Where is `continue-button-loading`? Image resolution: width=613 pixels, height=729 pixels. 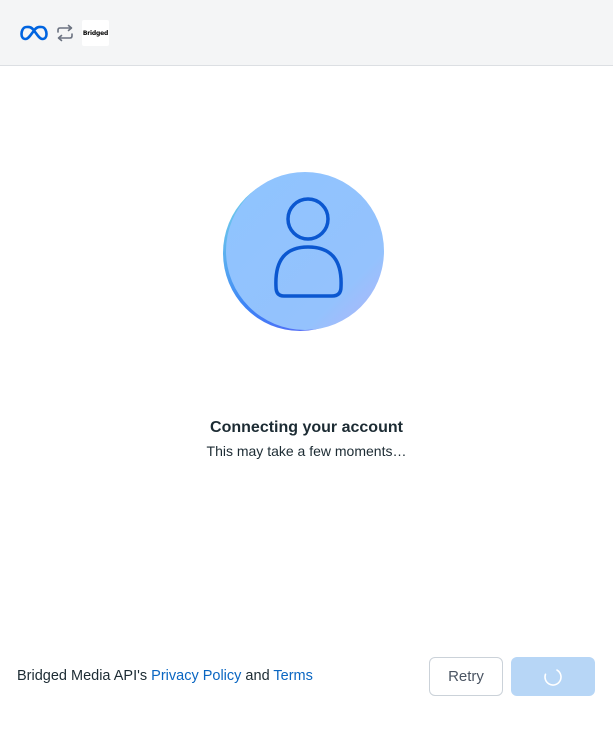
continue-button-loading is located at coordinates (553, 676).